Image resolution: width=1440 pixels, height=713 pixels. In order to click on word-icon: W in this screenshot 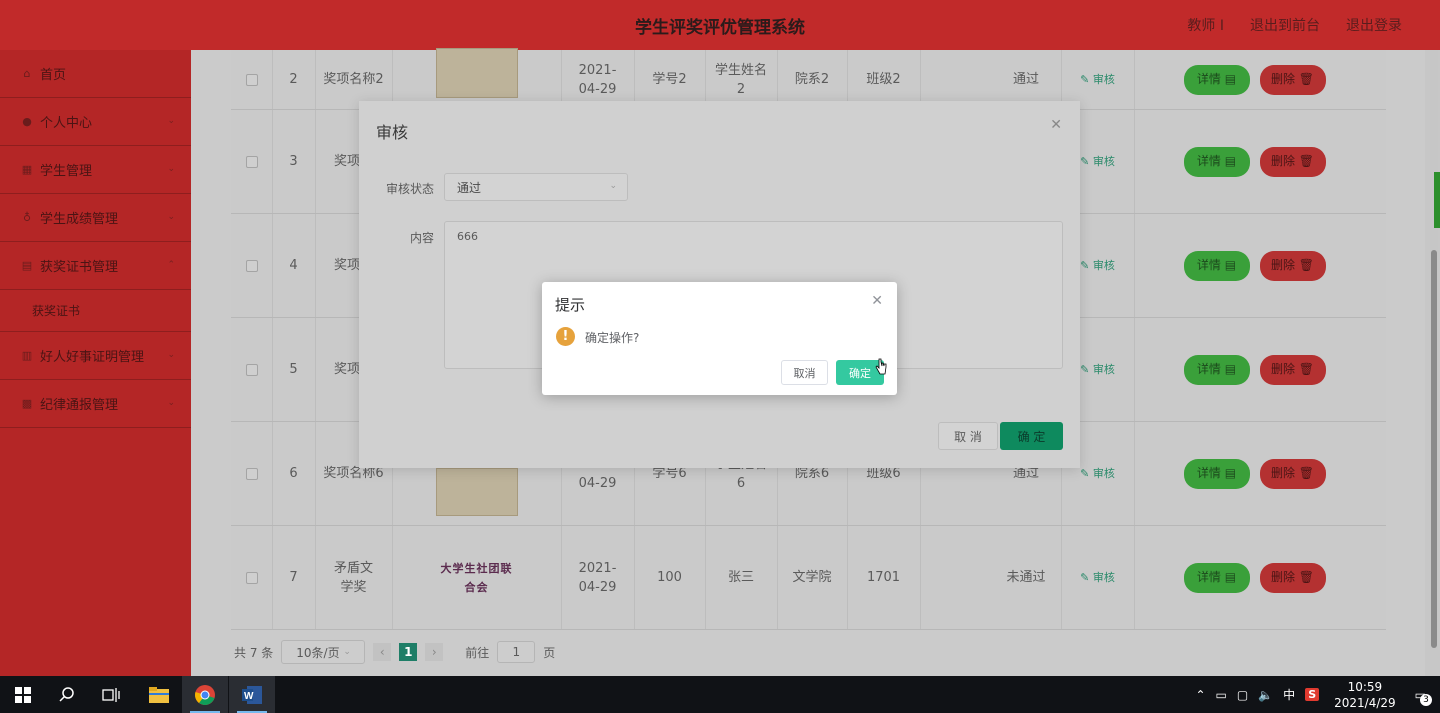, I will do `click(252, 694)`.